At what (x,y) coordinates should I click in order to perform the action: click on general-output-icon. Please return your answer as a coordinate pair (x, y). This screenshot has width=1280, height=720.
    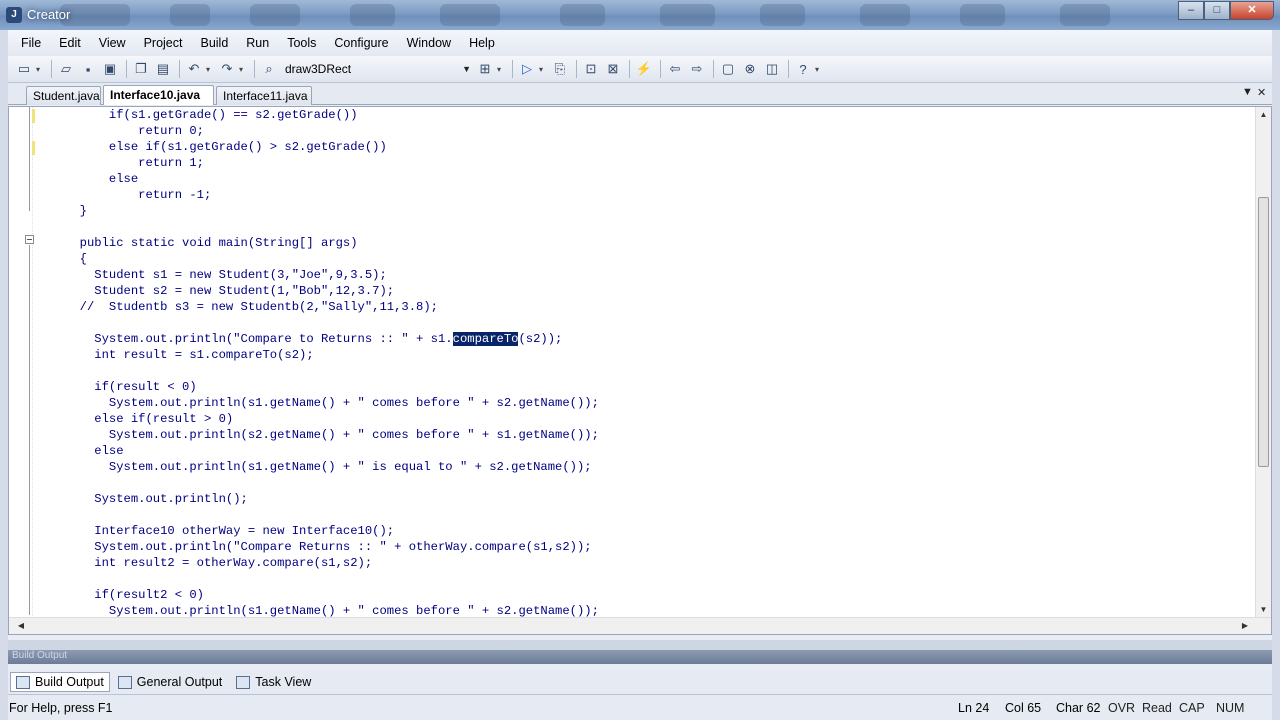
    Looking at the image, I should click on (124, 682).